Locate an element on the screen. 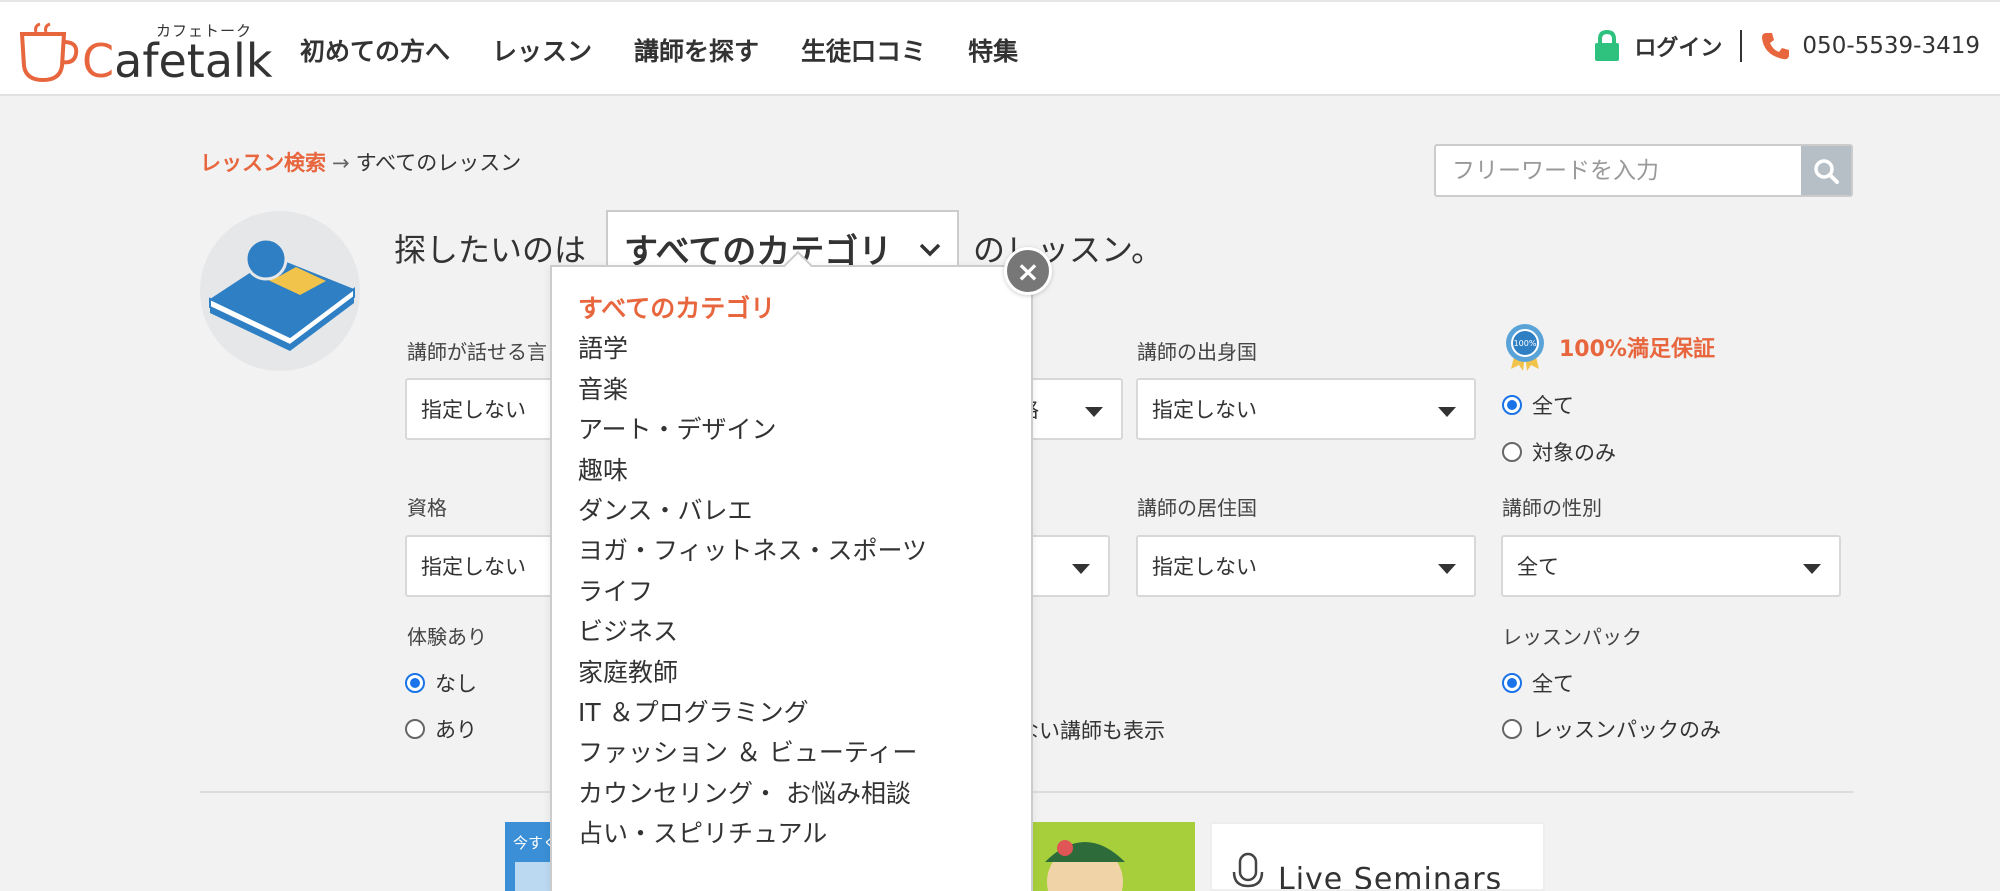 The height and width of the screenshot is (891, 2000). qualification-value: 指定しない is located at coordinates (473, 567).